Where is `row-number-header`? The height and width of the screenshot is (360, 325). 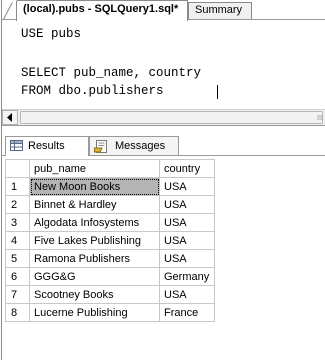
row-number-header is located at coordinates (17, 168).